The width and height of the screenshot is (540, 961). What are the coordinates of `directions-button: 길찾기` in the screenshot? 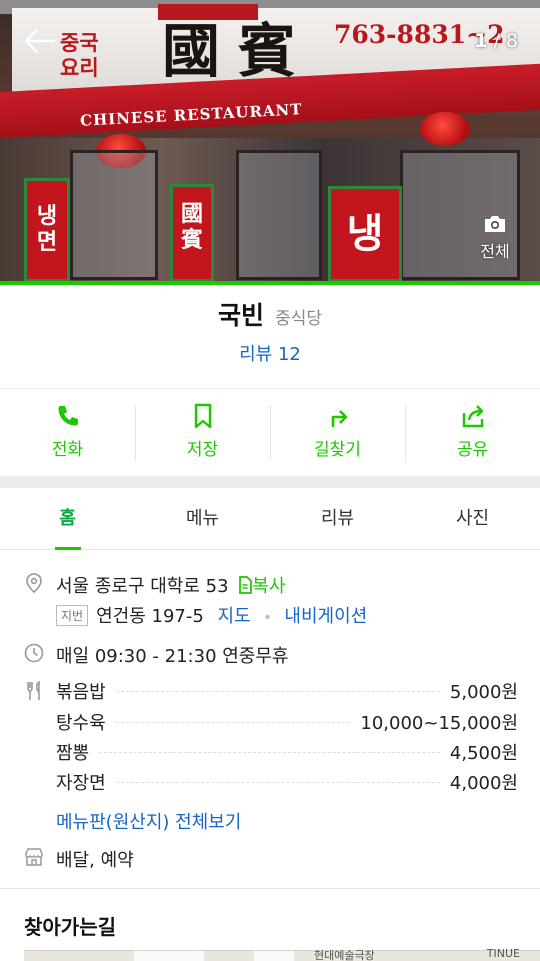 It's located at (337, 432).